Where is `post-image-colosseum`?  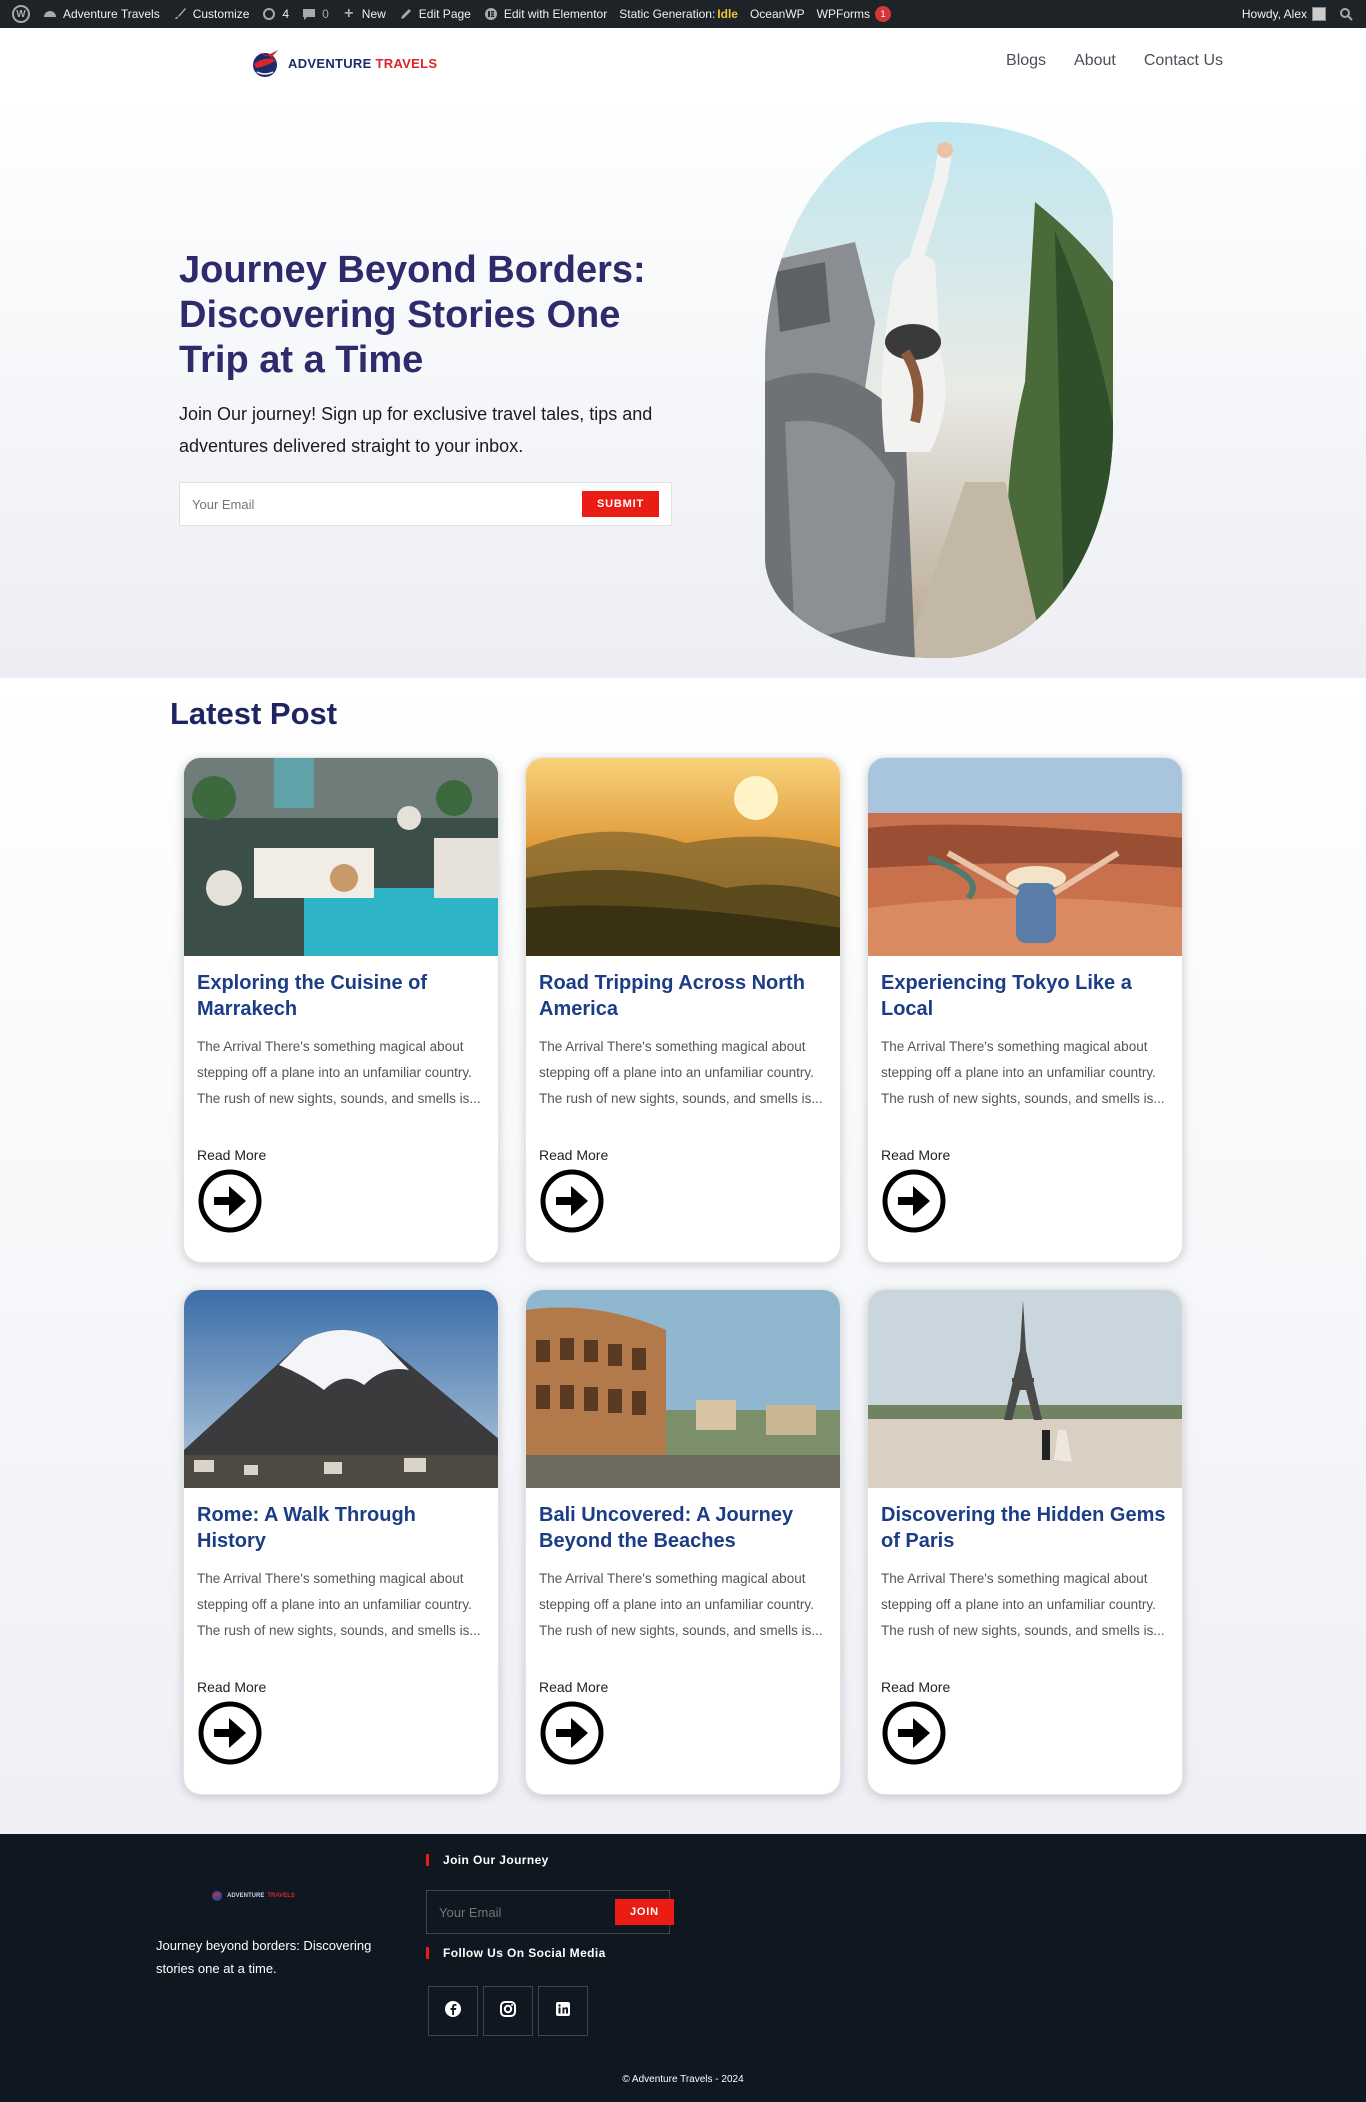 post-image-colosseum is located at coordinates (683, 1389).